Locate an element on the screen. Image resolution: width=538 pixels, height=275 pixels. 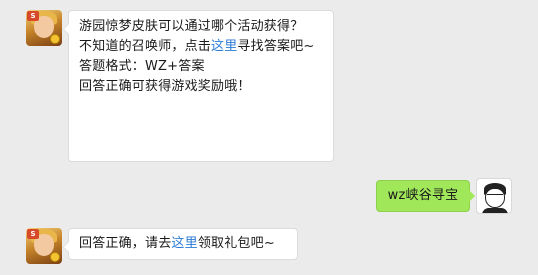
user-answer-text: wz峡谷寻宝 is located at coordinates (423, 195).